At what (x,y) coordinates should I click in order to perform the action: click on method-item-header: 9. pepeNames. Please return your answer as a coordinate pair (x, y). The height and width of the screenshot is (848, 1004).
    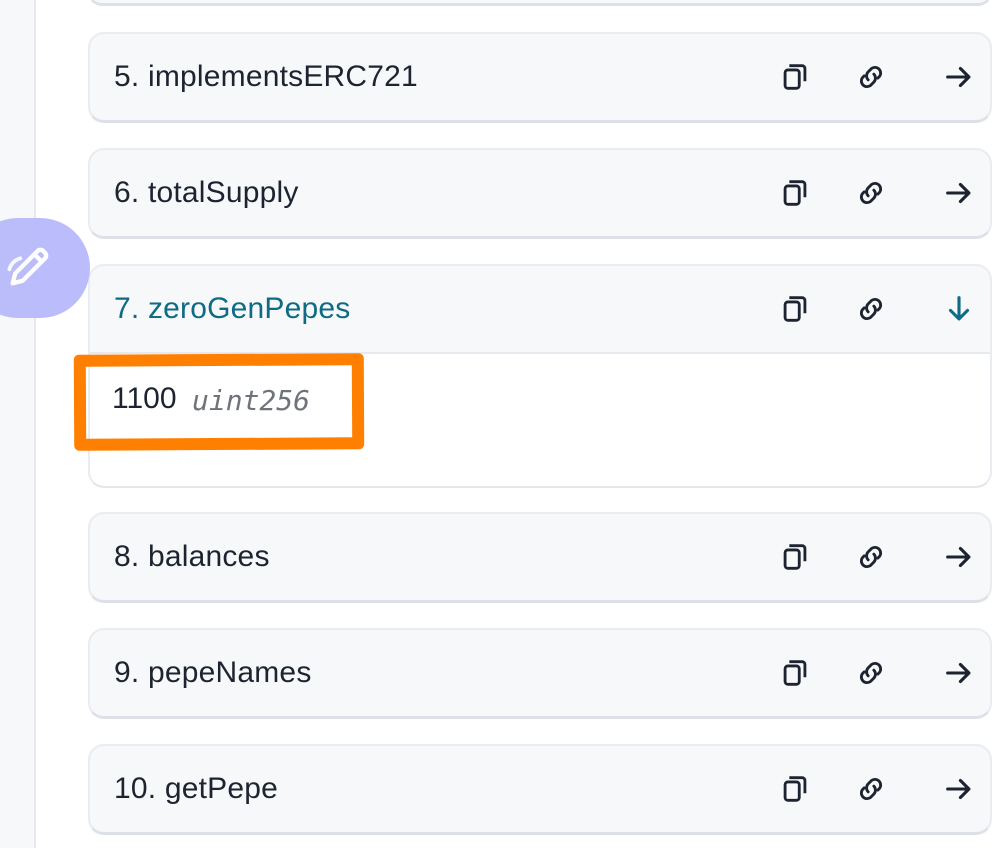
    Looking at the image, I should click on (540, 673).